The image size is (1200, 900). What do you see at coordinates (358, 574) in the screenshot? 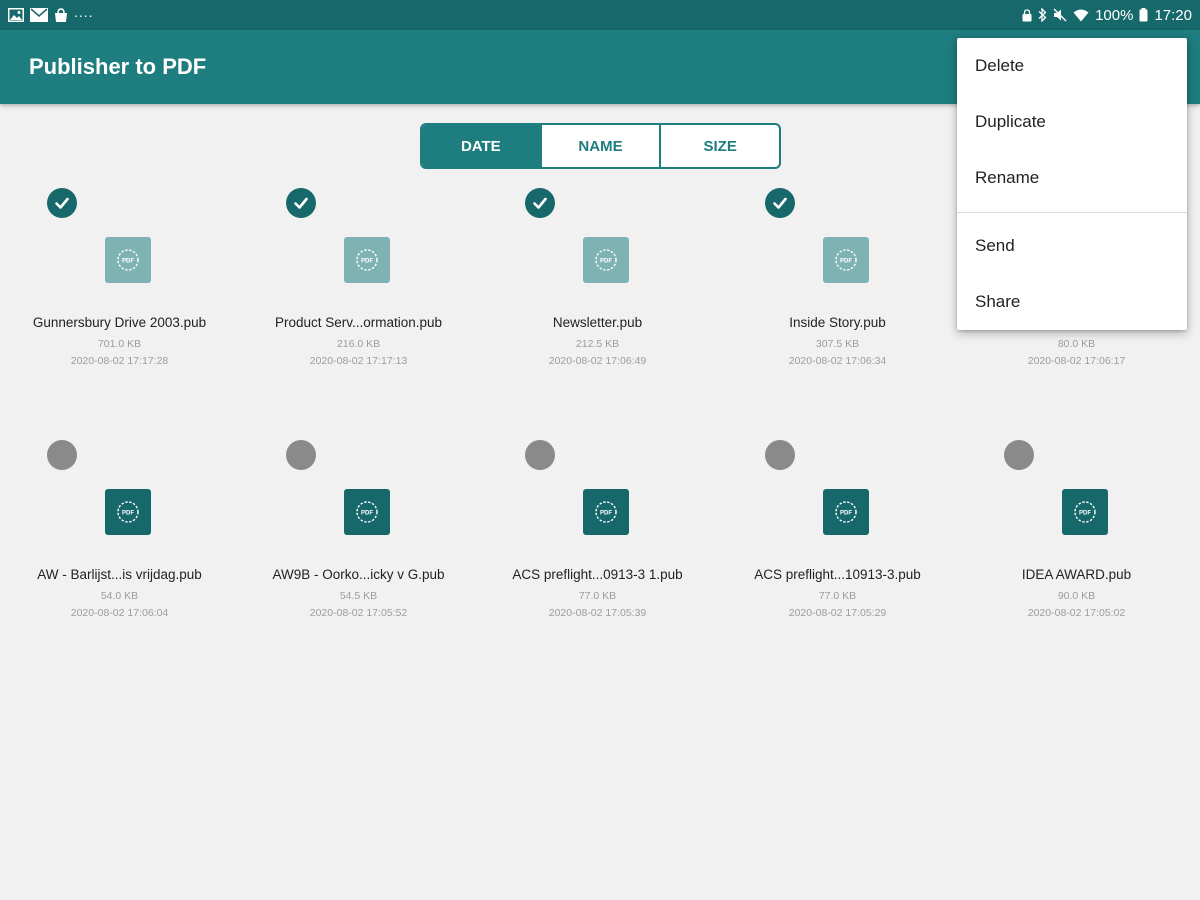
I see `file-name: AW9B - Oorko...icky v G.pub` at bounding box center [358, 574].